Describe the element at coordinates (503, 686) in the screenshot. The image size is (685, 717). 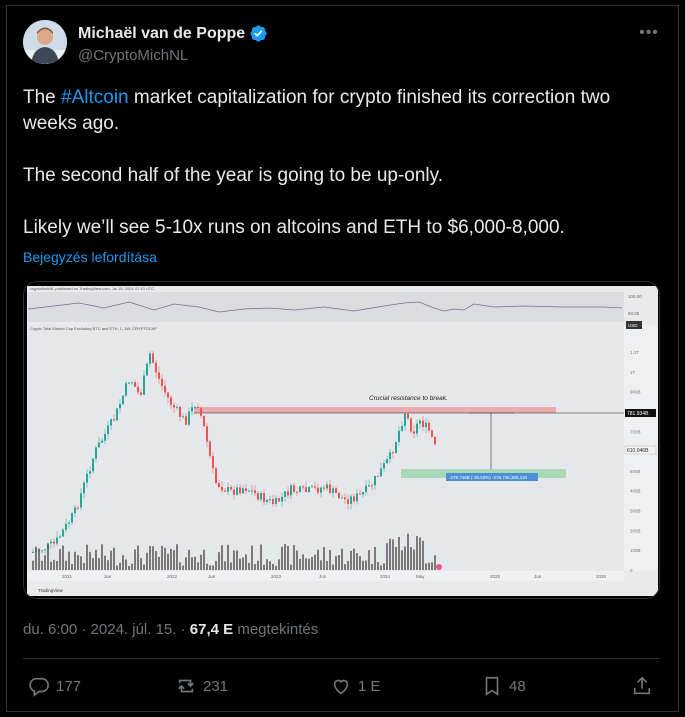
I see `bookmark-button: 48` at that location.